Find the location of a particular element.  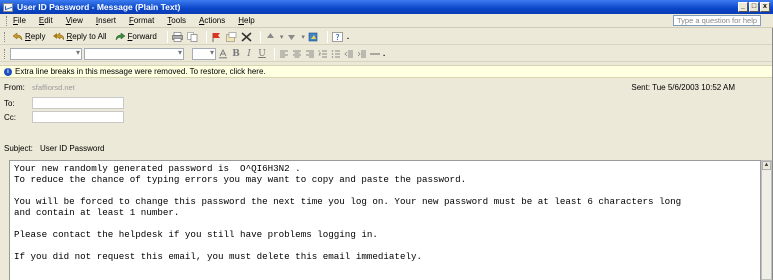

cc-row: Cc: is located at coordinates (64, 117).